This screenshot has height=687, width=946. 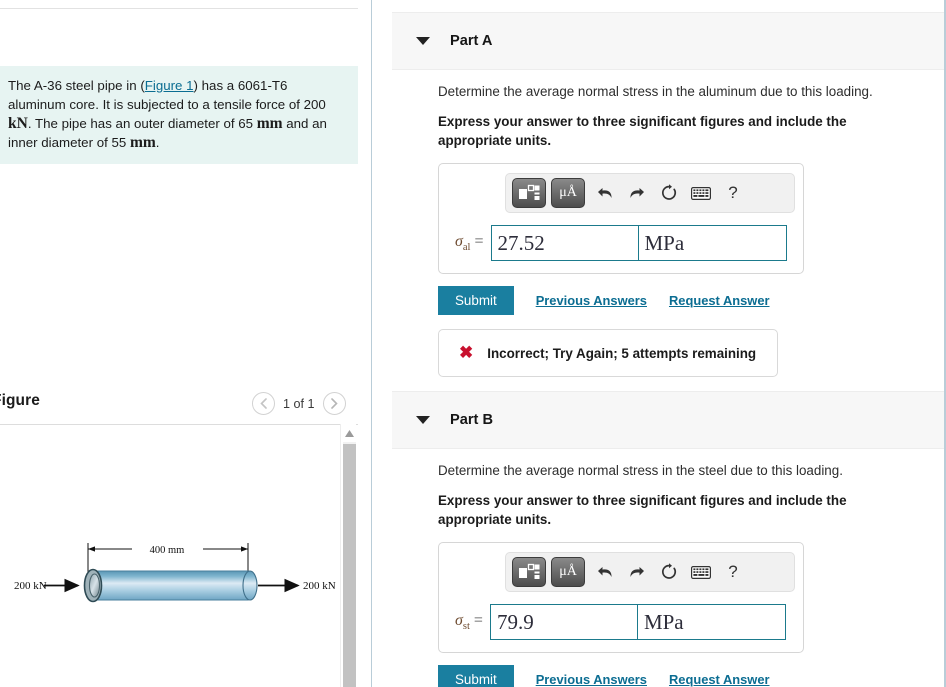 What do you see at coordinates (466, 248) in the screenshot?
I see `sigma-subscript: al` at bounding box center [466, 248].